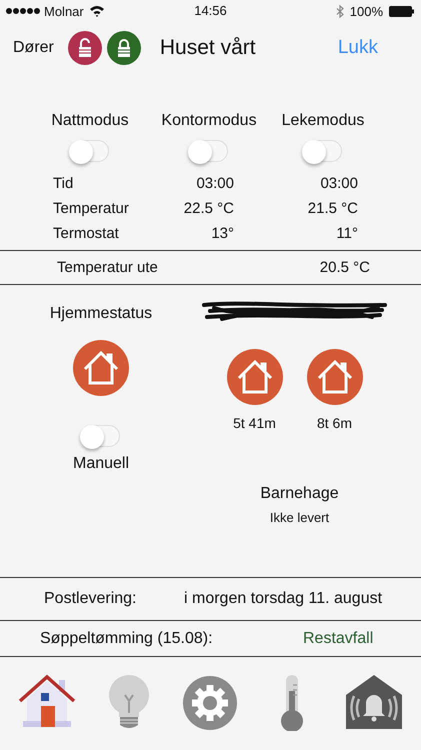 This screenshot has height=750, width=421. I want to click on row-value: 11°, so click(346, 233).